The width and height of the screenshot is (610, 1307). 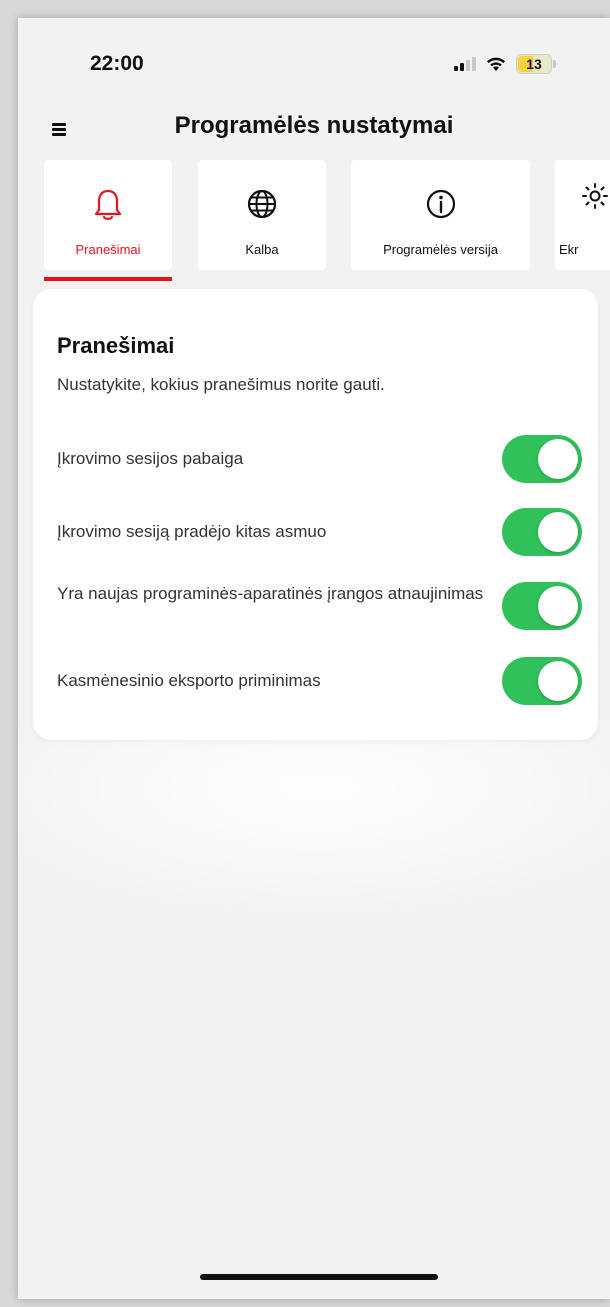 I want to click on battery-level: 13, so click(x=534, y=64).